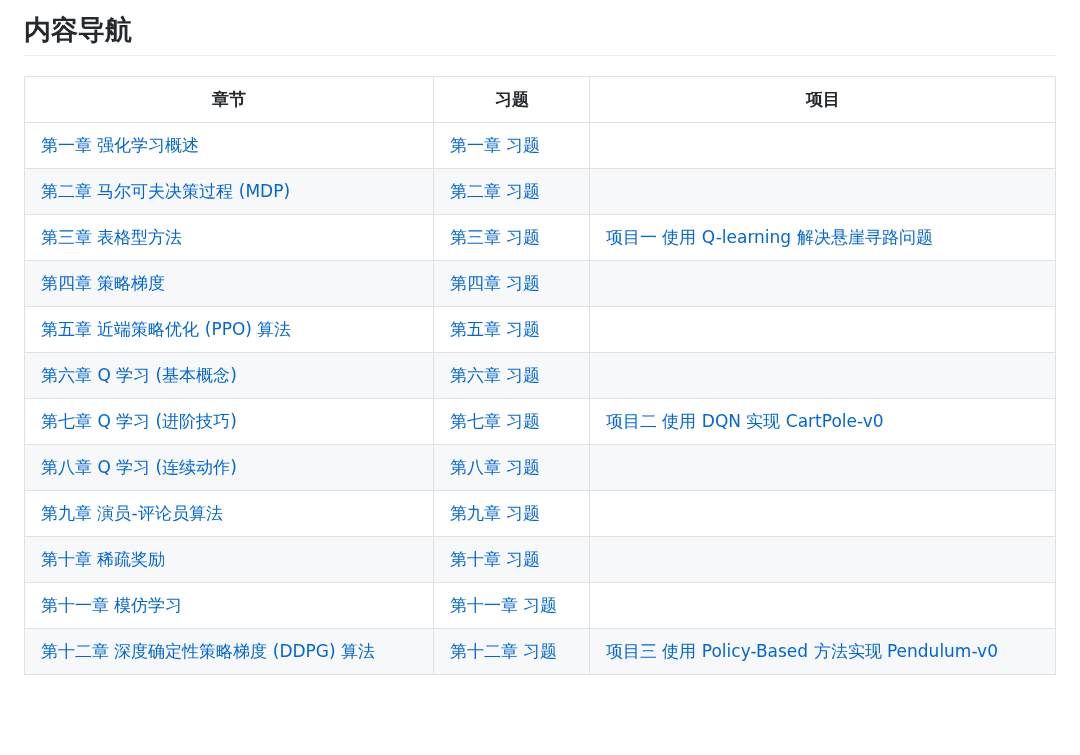  Describe the element at coordinates (112, 605) in the screenshot. I see `chapter-link: 第十一章 模仿学习` at that location.